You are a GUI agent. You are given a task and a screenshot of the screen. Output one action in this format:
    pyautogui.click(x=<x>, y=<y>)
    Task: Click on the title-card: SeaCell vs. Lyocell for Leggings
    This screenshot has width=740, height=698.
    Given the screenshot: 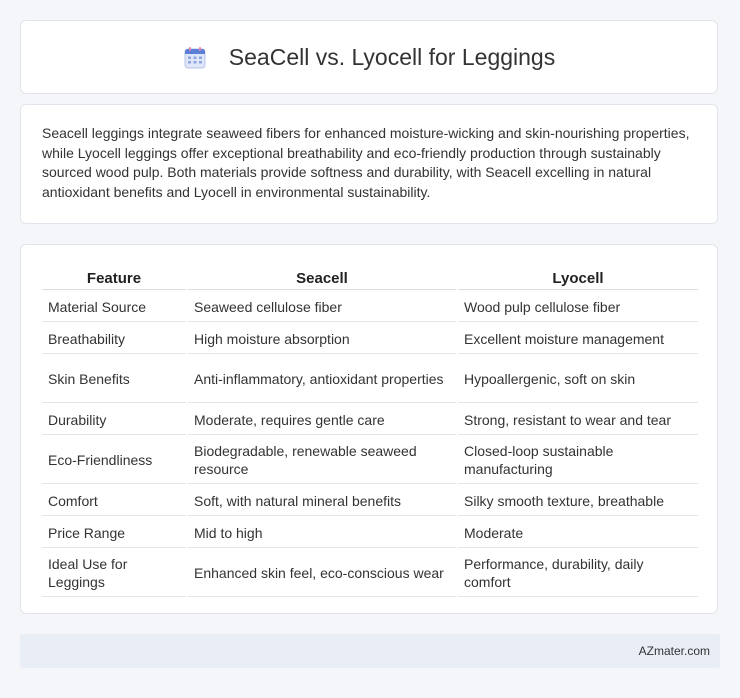 What is the action you would take?
    pyautogui.click(x=369, y=57)
    